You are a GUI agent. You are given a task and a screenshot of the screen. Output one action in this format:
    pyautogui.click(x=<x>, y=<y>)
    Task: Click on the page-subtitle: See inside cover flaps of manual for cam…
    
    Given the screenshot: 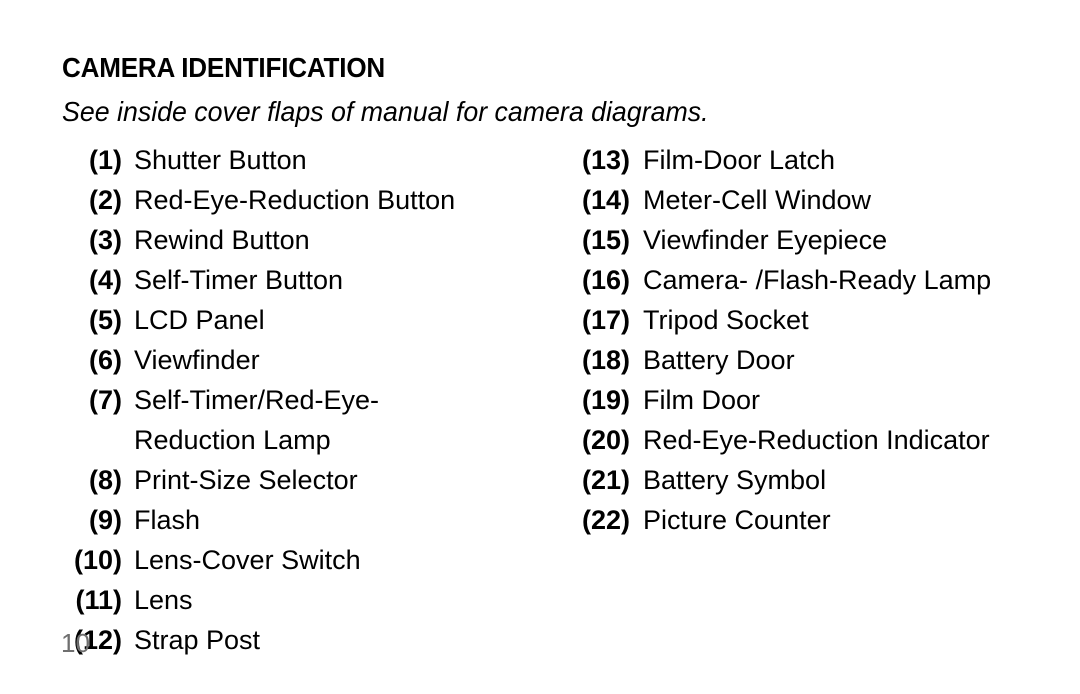 What is the action you would take?
    pyautogui.click(x=385, y=111)
    